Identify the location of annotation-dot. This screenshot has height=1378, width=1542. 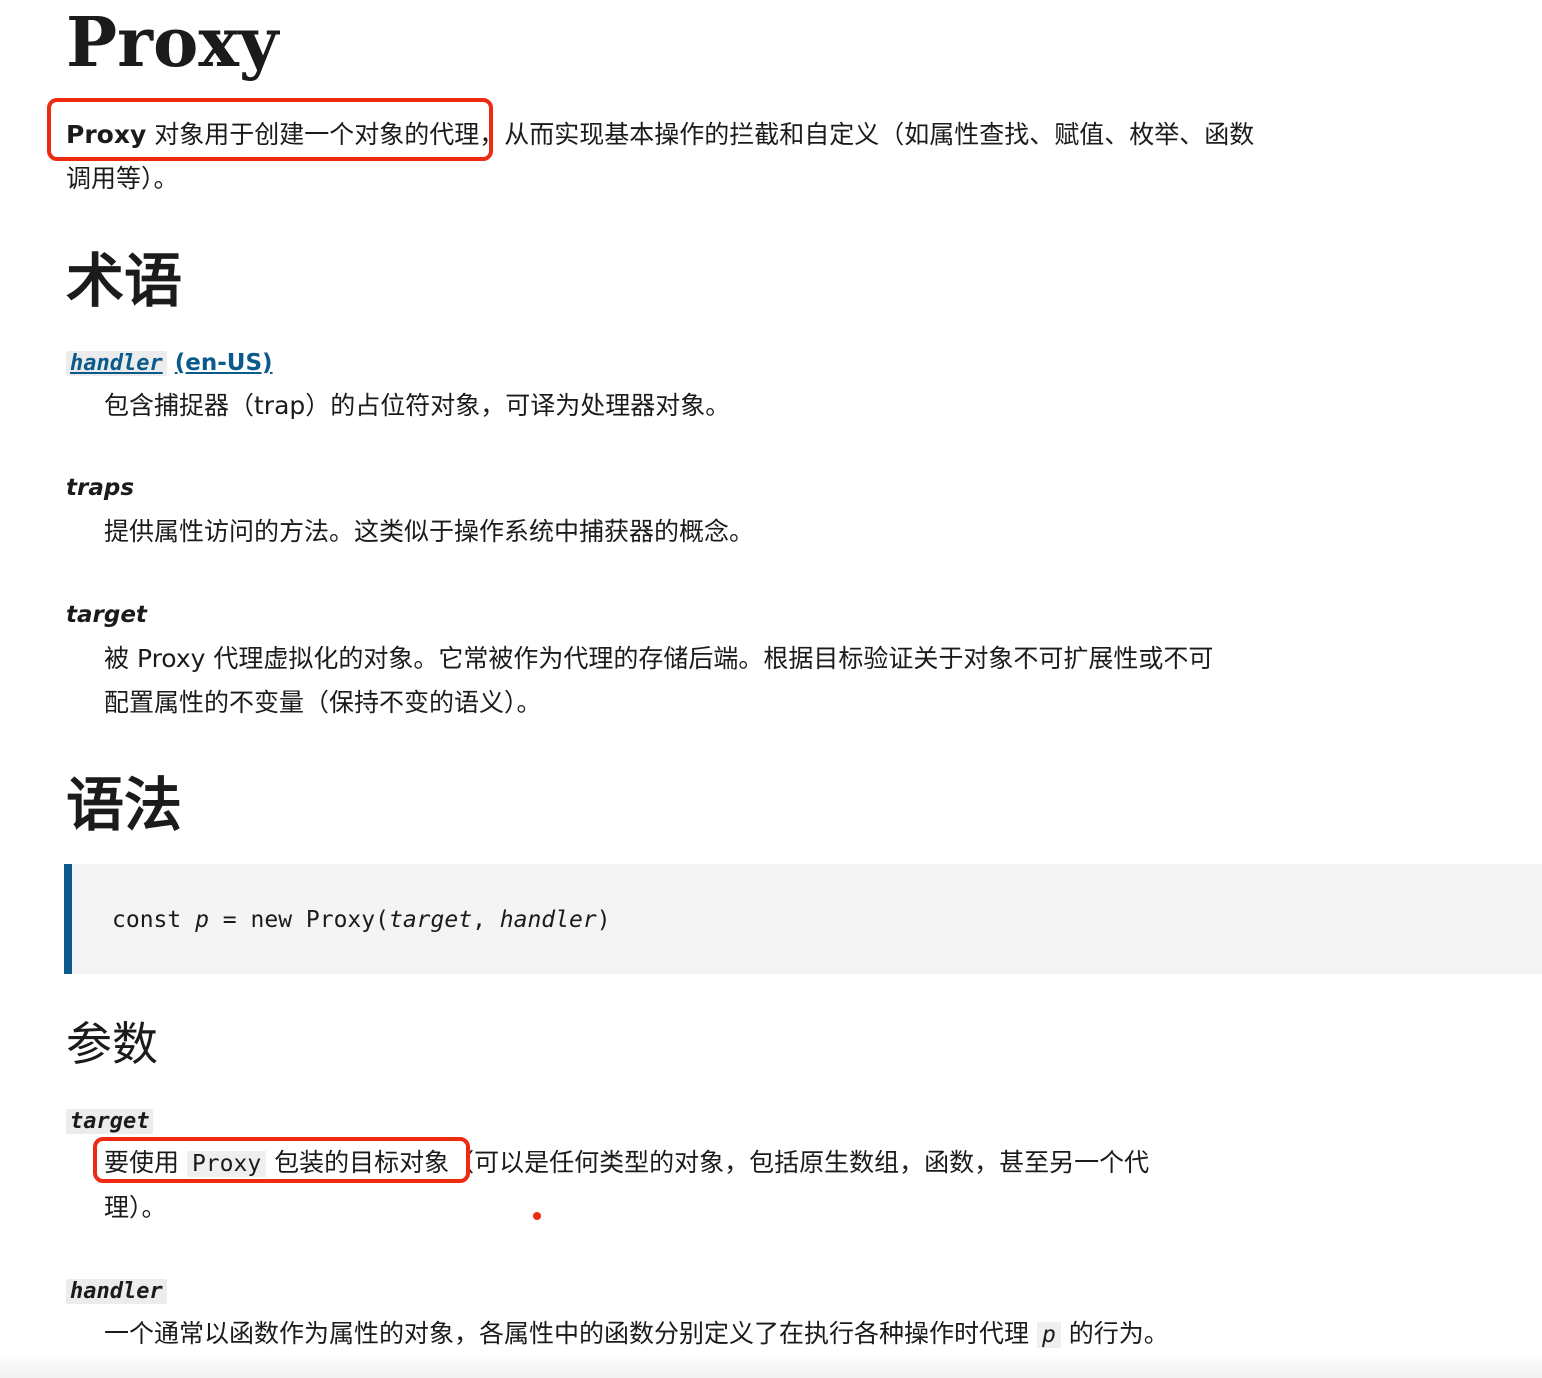
(537, 1216).